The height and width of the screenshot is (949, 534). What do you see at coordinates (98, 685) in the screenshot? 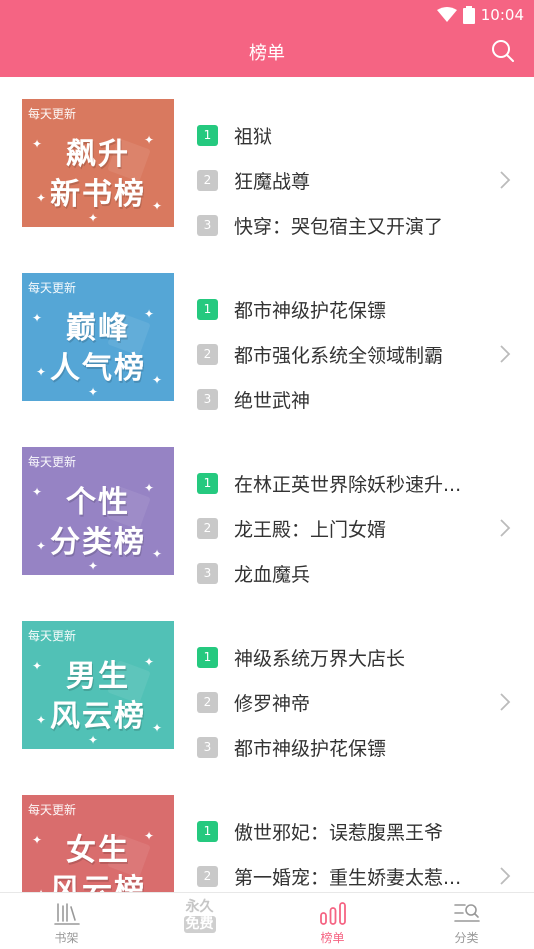
I see `rank-cover: 每天更新 男生 风云榜 ✦ ✦ ✦ ✦ ✦` at bounding box center [98, 685].